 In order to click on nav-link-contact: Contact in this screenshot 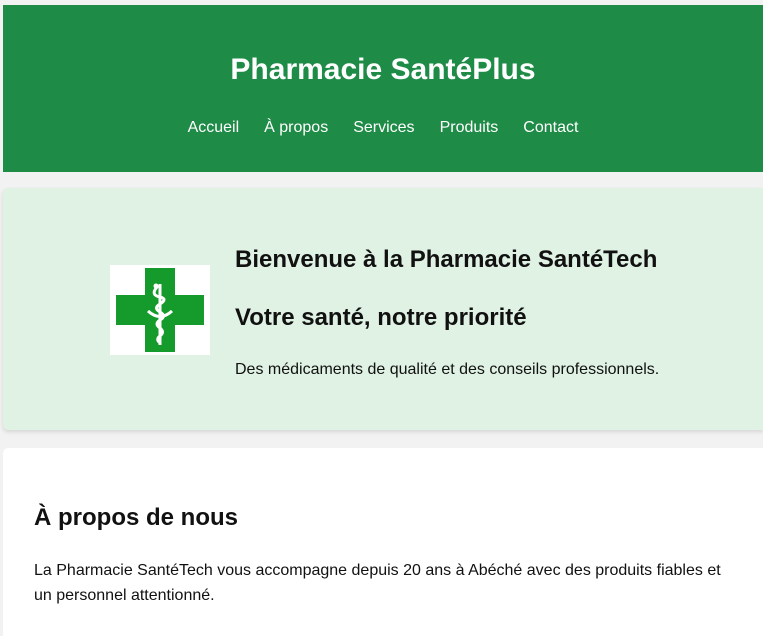, I will do `click(550, 128)`.